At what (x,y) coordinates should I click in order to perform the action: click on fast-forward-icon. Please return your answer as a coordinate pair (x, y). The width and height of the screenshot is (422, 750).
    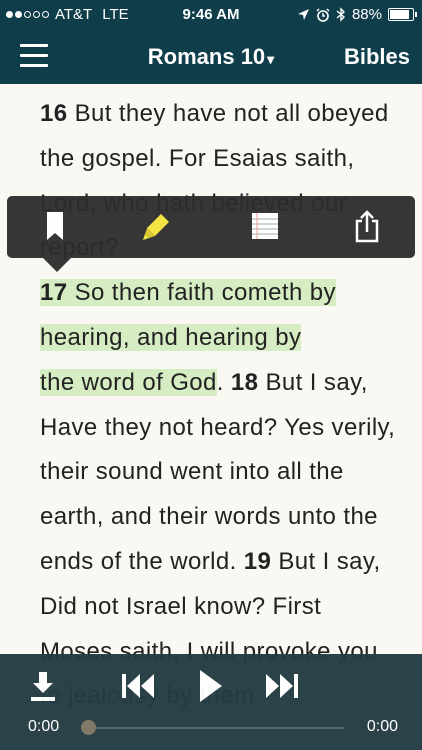
    Looking at the image, I should click on (282, 686).